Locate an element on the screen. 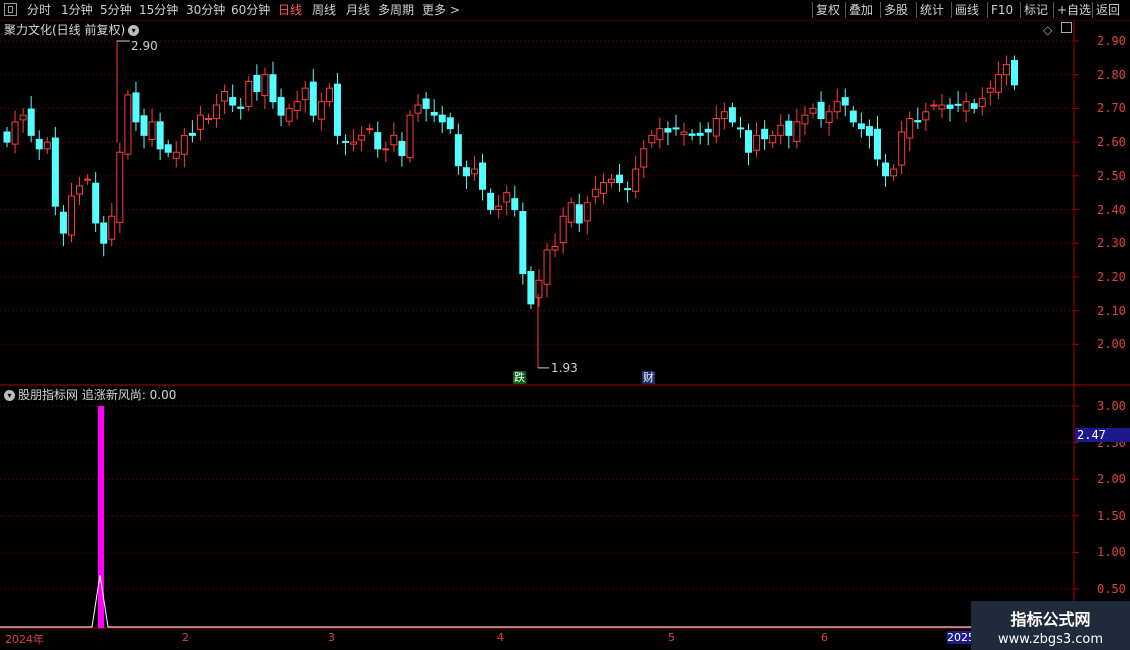 Image resolution: width=1130 pixels, height=650 pixels. price-axis-label: 2.60 is located at coordinates (1111, 142).